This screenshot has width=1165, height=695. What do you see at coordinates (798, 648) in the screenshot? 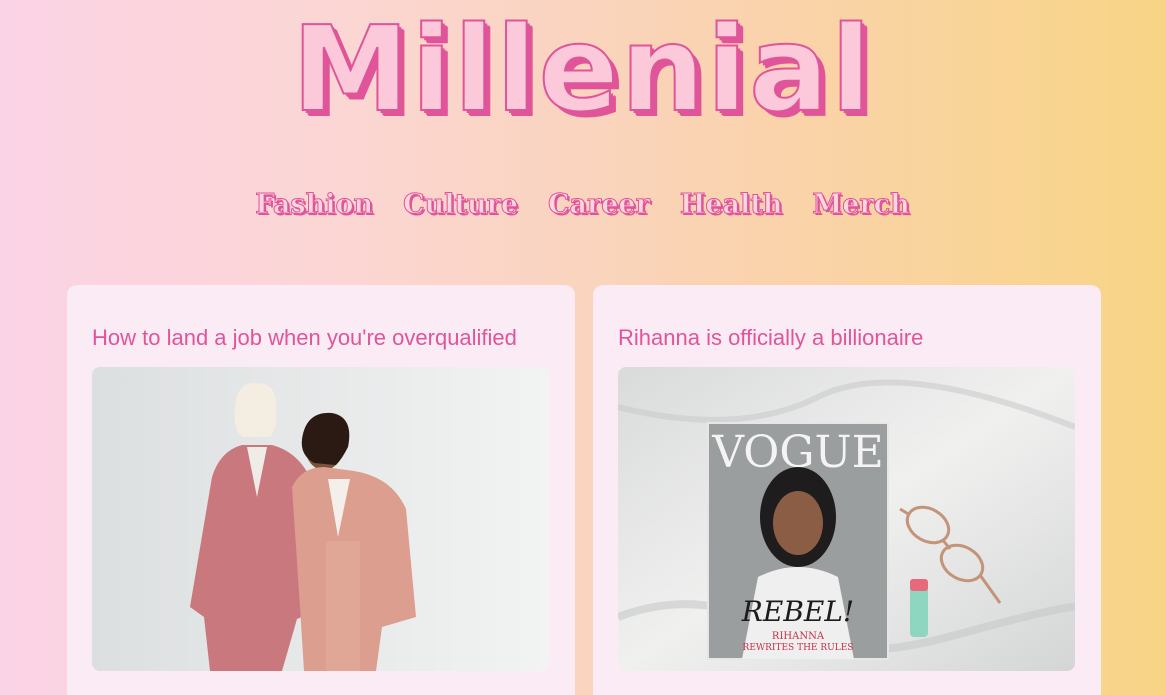
I see `magazine-sub2: REWRITES THE RULES` at bounding box center [798, 648].